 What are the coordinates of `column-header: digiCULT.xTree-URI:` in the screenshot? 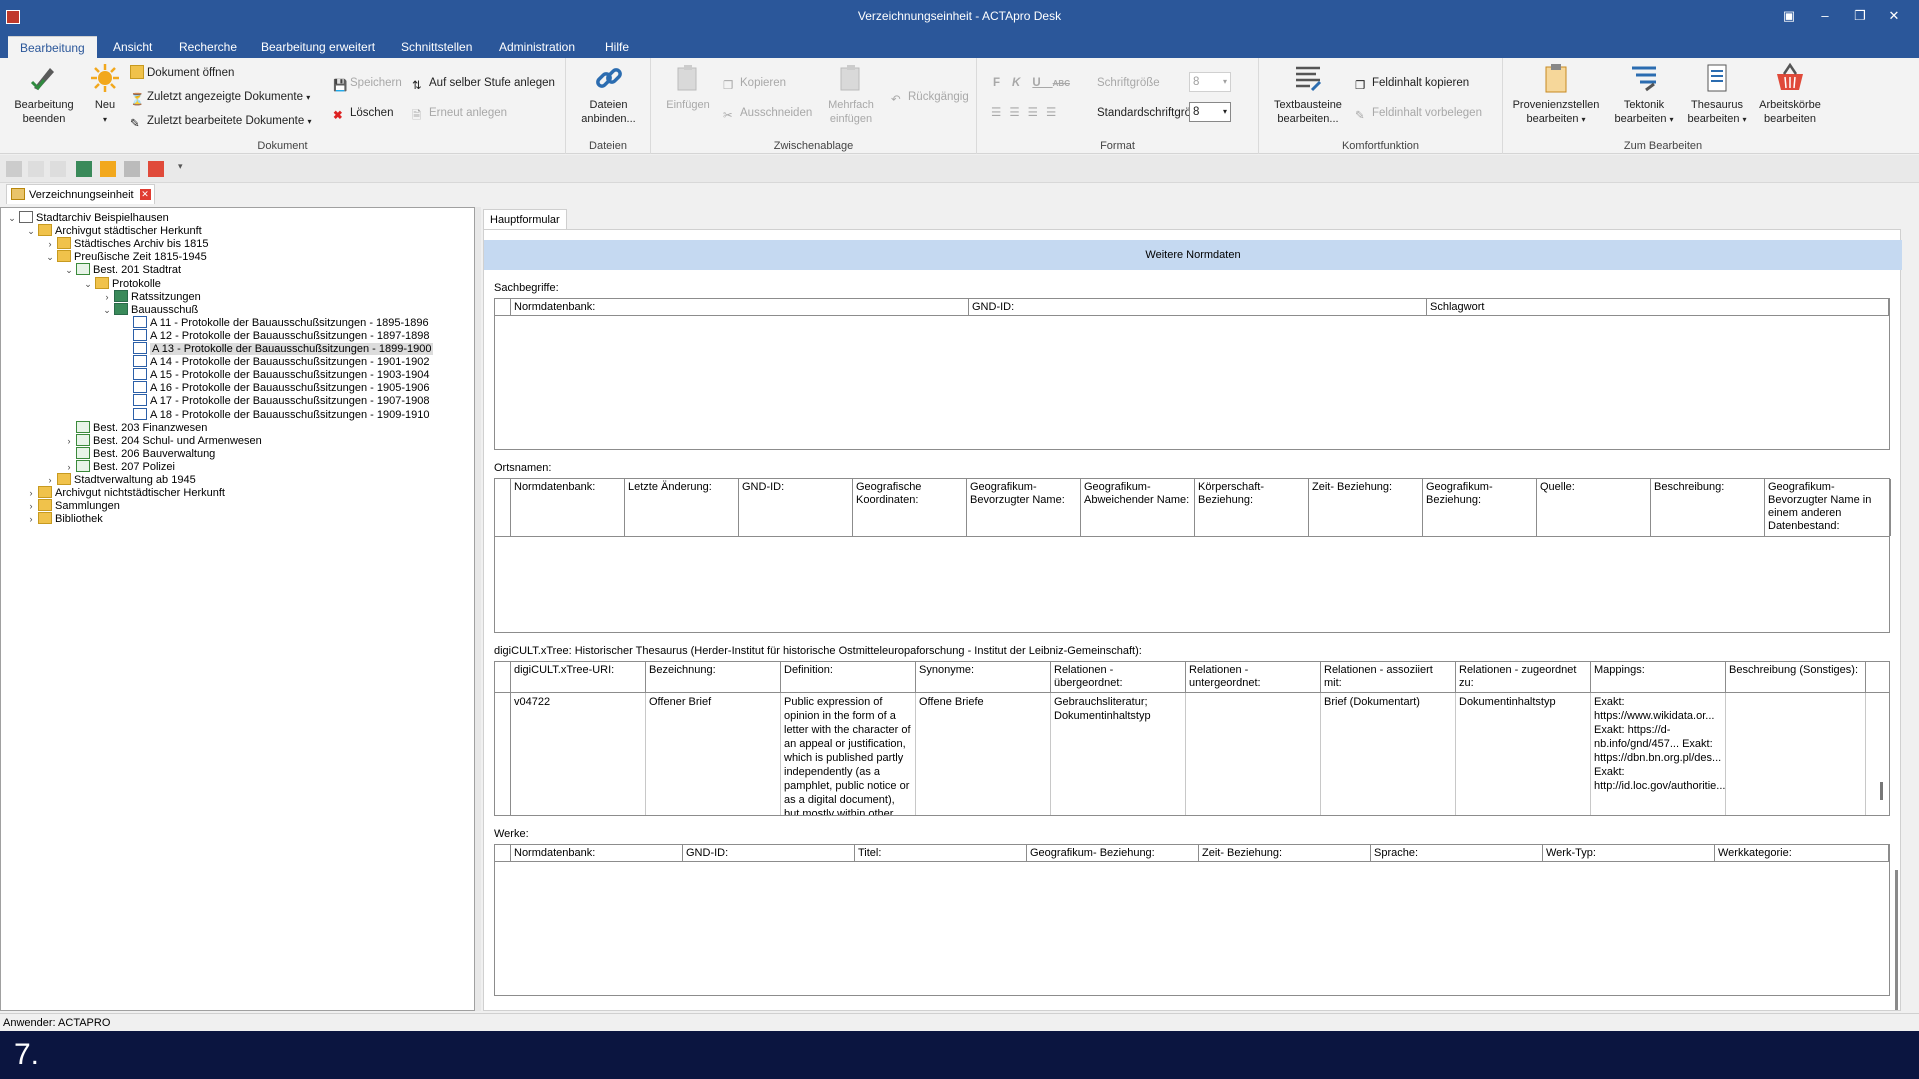 It's located at (578, 677).